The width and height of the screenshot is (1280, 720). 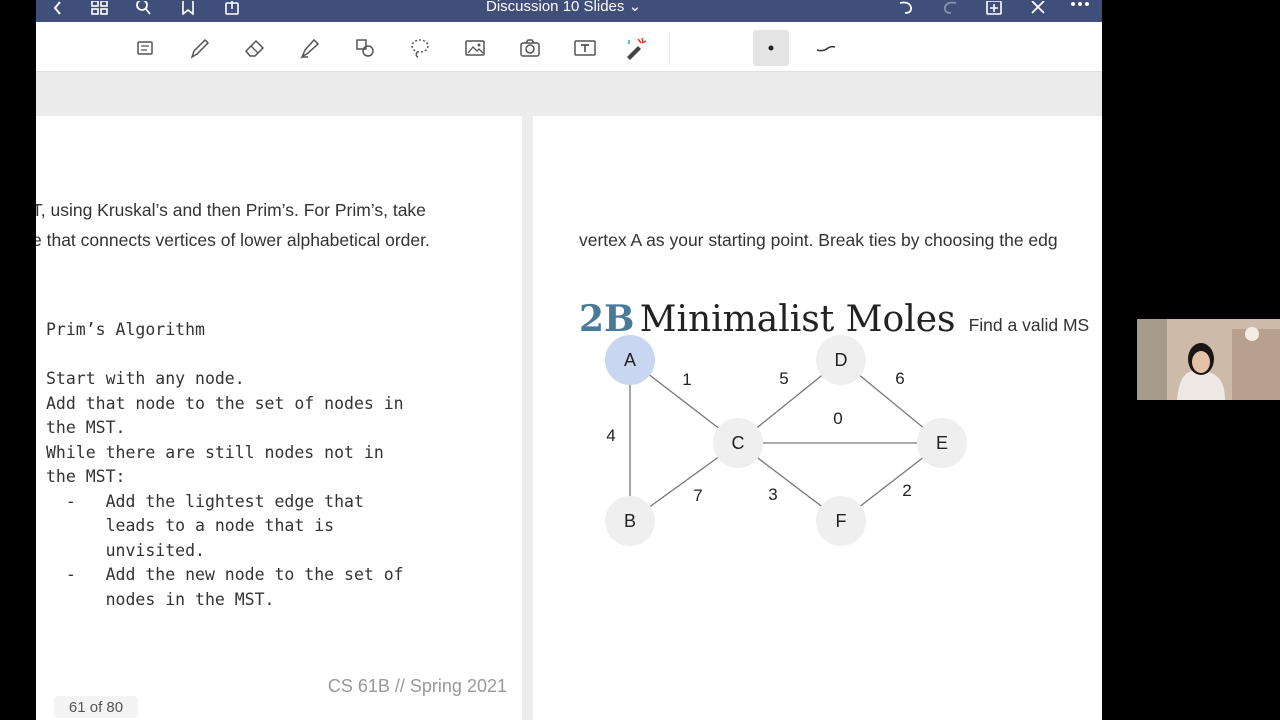 I want to click on node-label: A, so click(x=630, y=360).